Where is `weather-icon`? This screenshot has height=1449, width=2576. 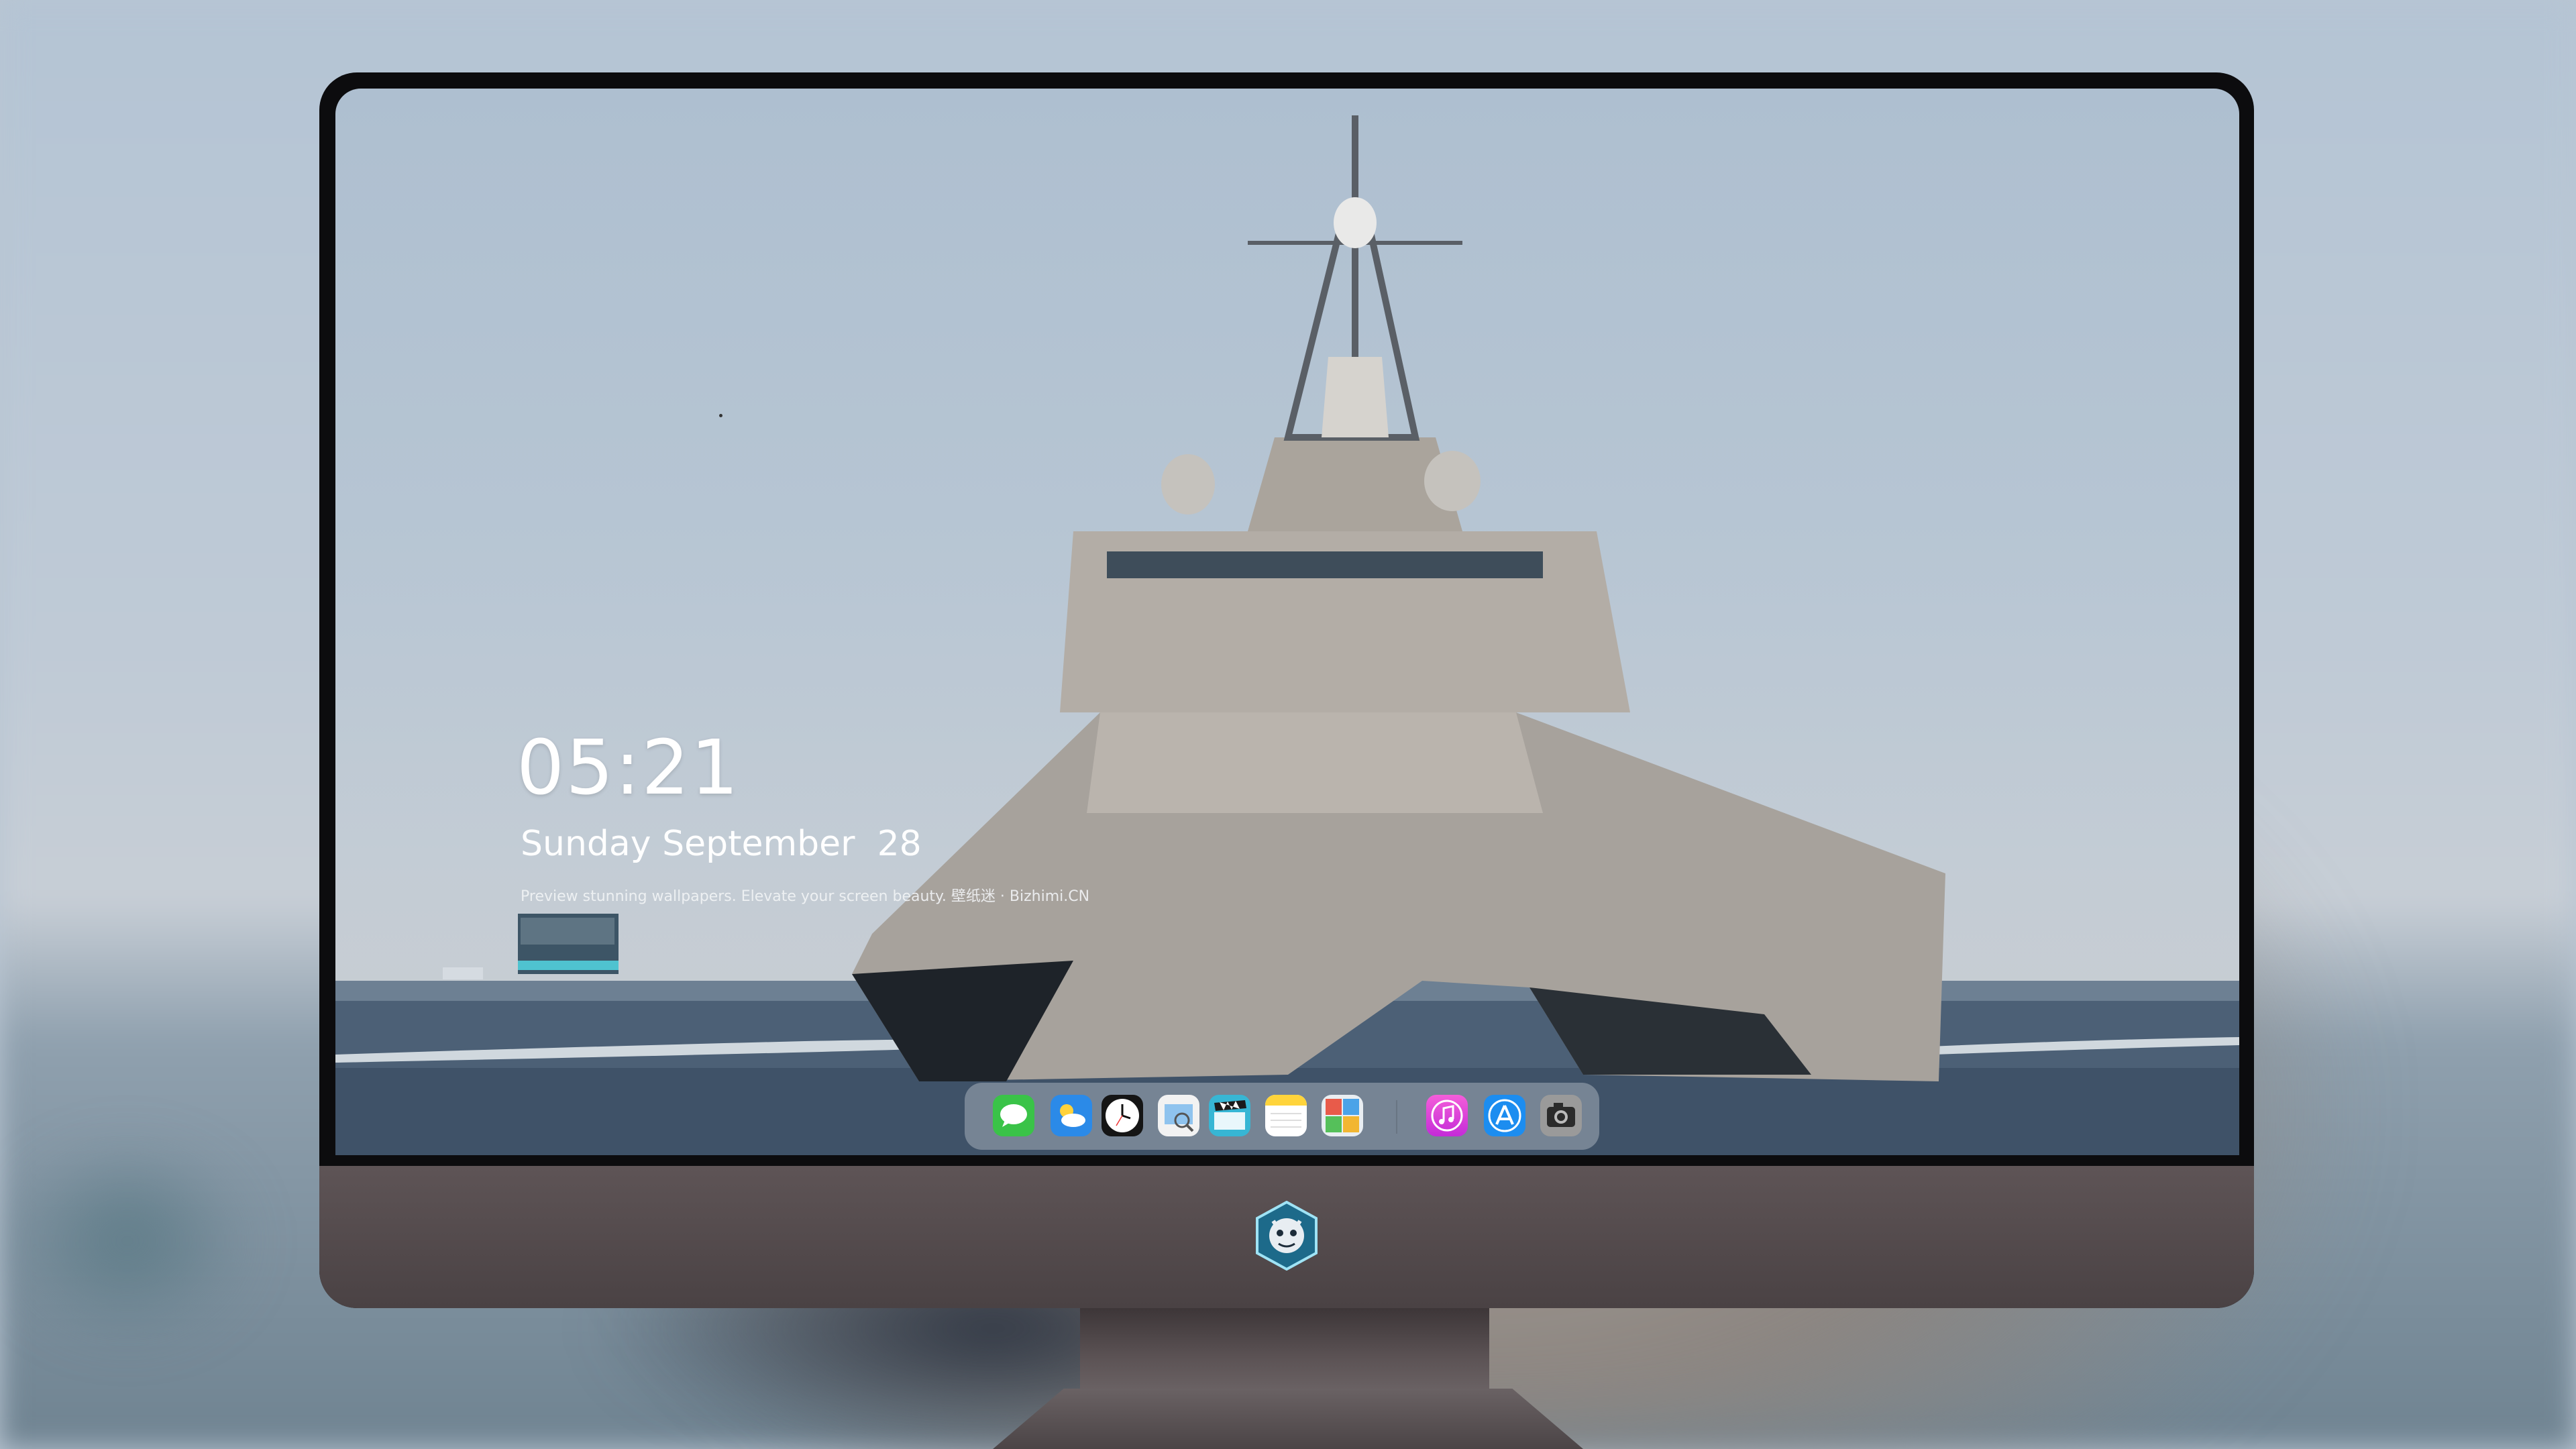
weather-icon is located at coordinates (1071, 1115).